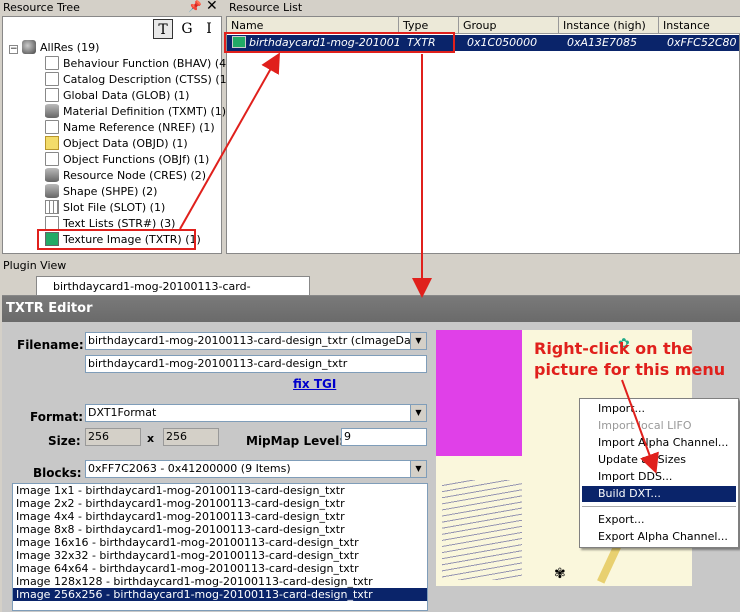  What do you see at coordinates (640, 426) in the screenshot?
I see `arrow-to-menu` at bounding box center [640, 426].